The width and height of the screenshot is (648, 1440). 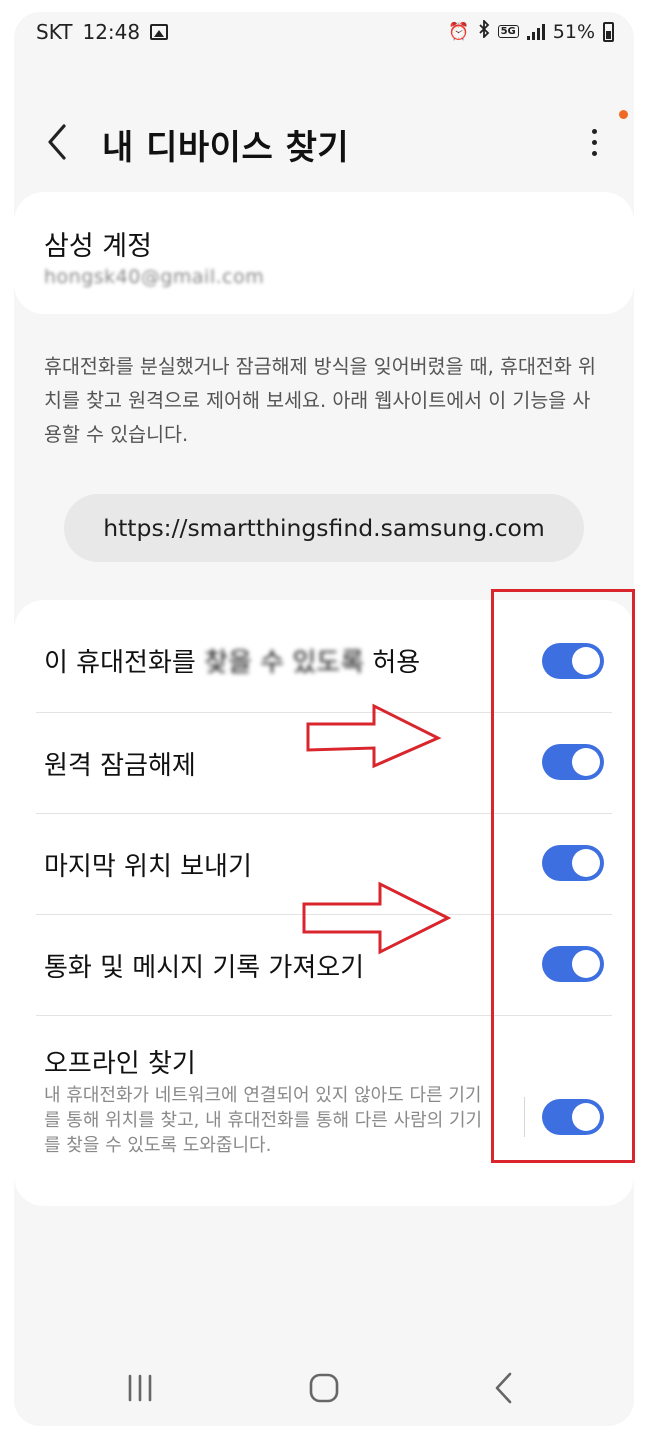 What do you see at coordinates (459, 31) in the screenshot?
I see `alarm-icon: ⏰` at bounding box center [459, 31].